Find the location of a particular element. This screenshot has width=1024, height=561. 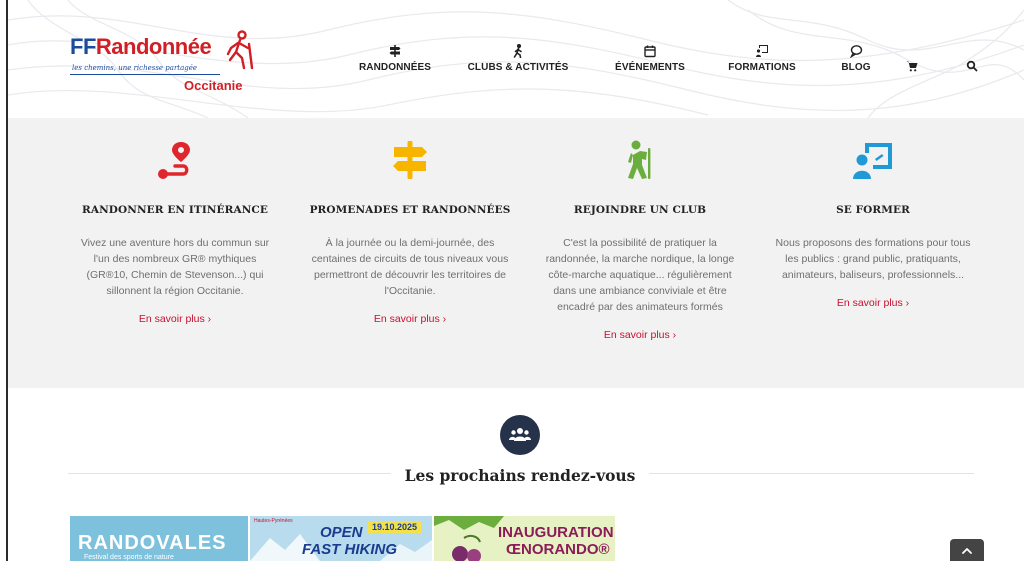

scroll-to-top-button is located at coordinates (967, 550).